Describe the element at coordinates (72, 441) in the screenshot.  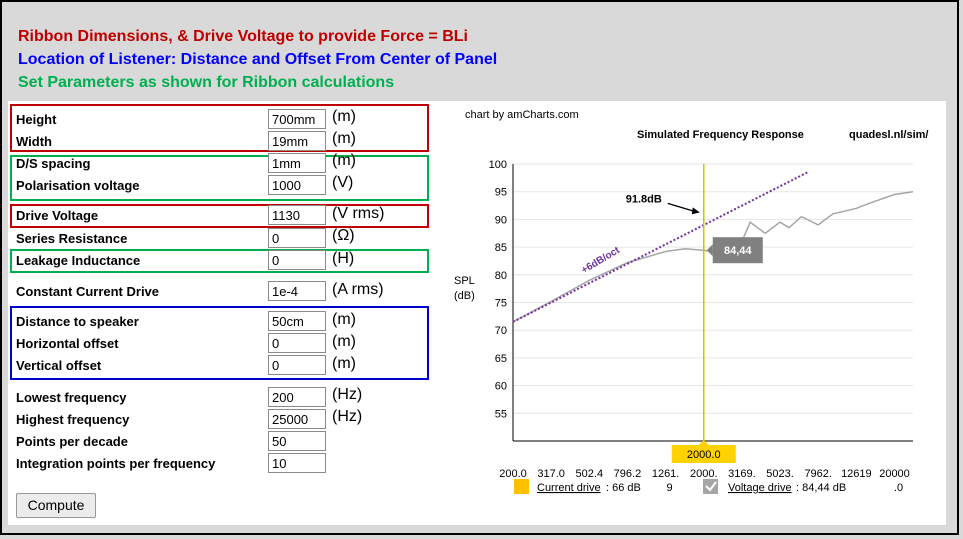
I see `points-per-decade-label: Points per decade` at that location.